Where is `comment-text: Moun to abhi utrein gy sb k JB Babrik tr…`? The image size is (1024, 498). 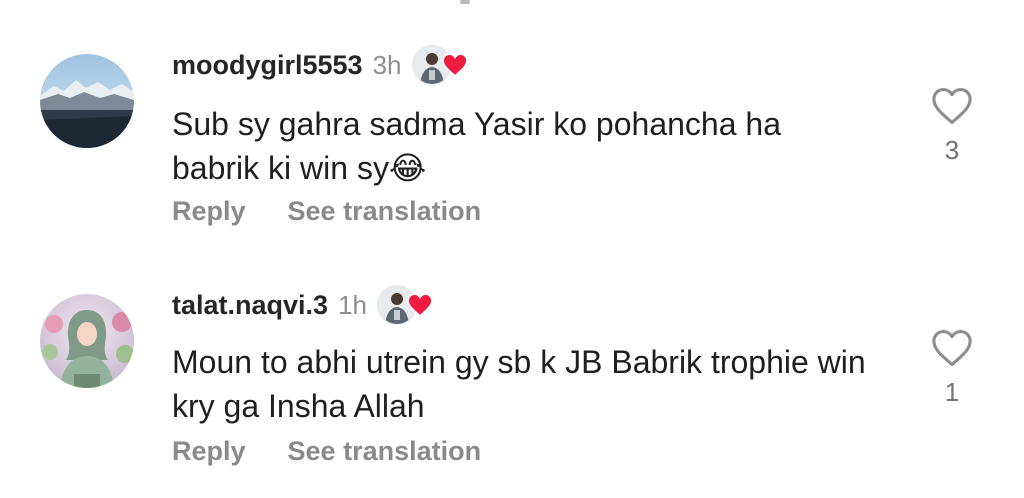
comment-text: Moun to abhi utrein gy sb k JB Babrik tr… is located at coordinates (519, 384).